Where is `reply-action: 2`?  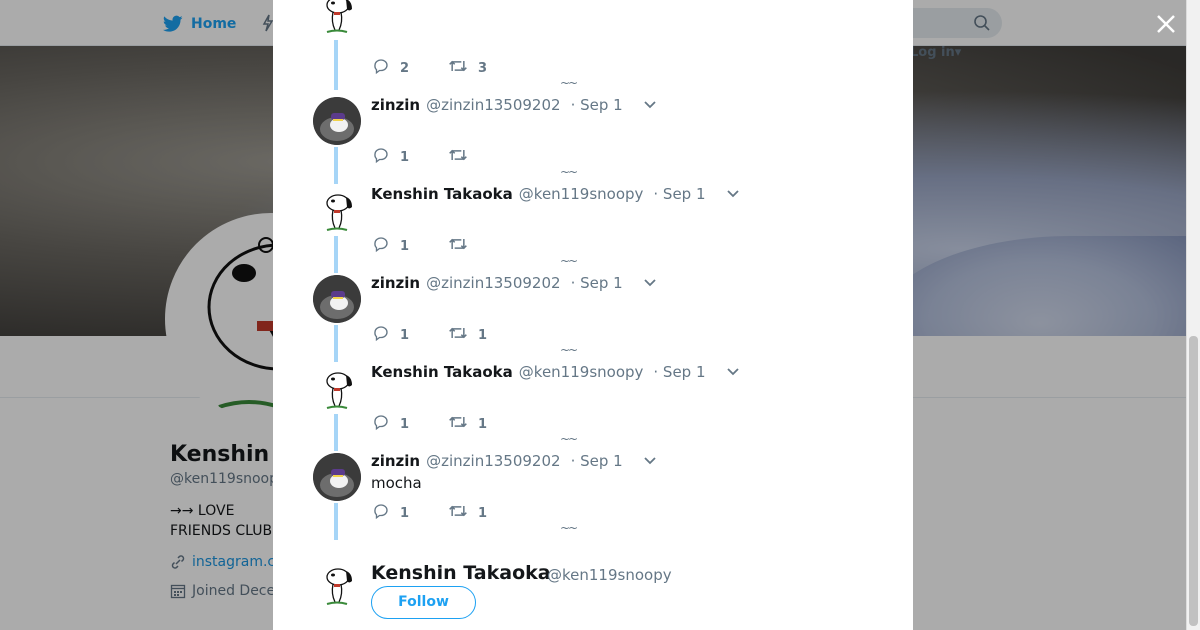
reply-action: 2 is located at coordinates (396, 68).